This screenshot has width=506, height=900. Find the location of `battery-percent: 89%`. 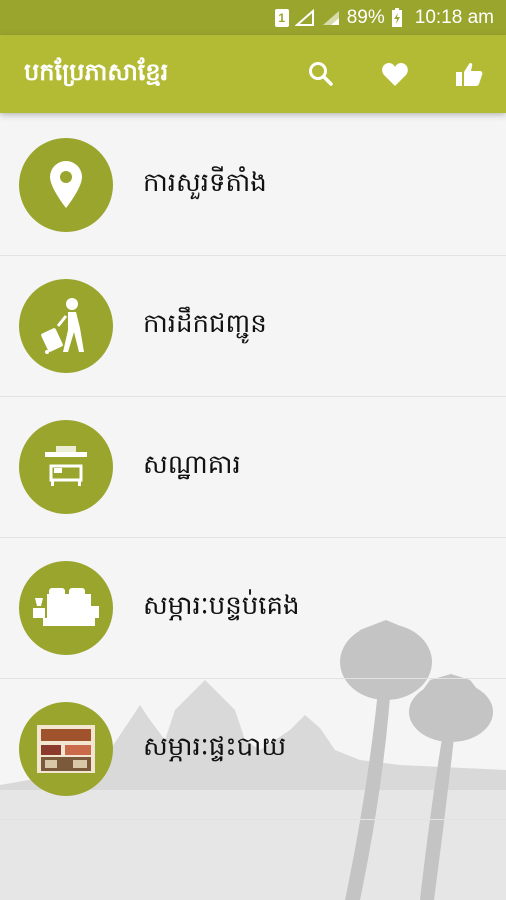

battery-percent: 89% is located at coordinates (365, 17).